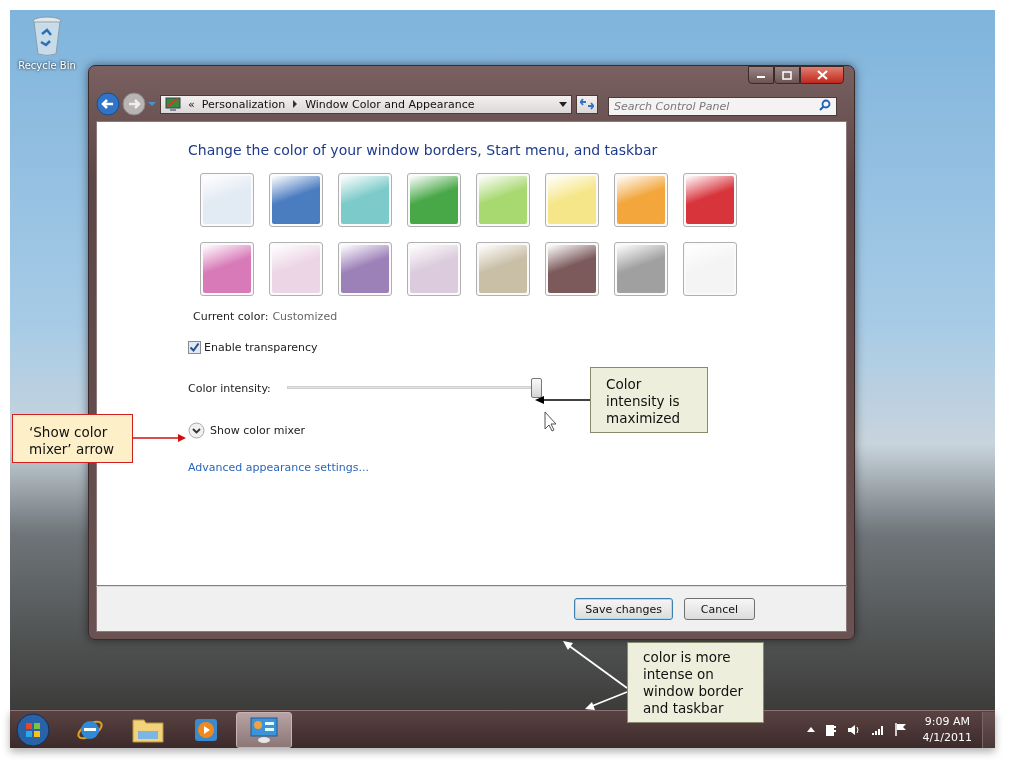  I want to click on maximize-button, so click(787, 75).